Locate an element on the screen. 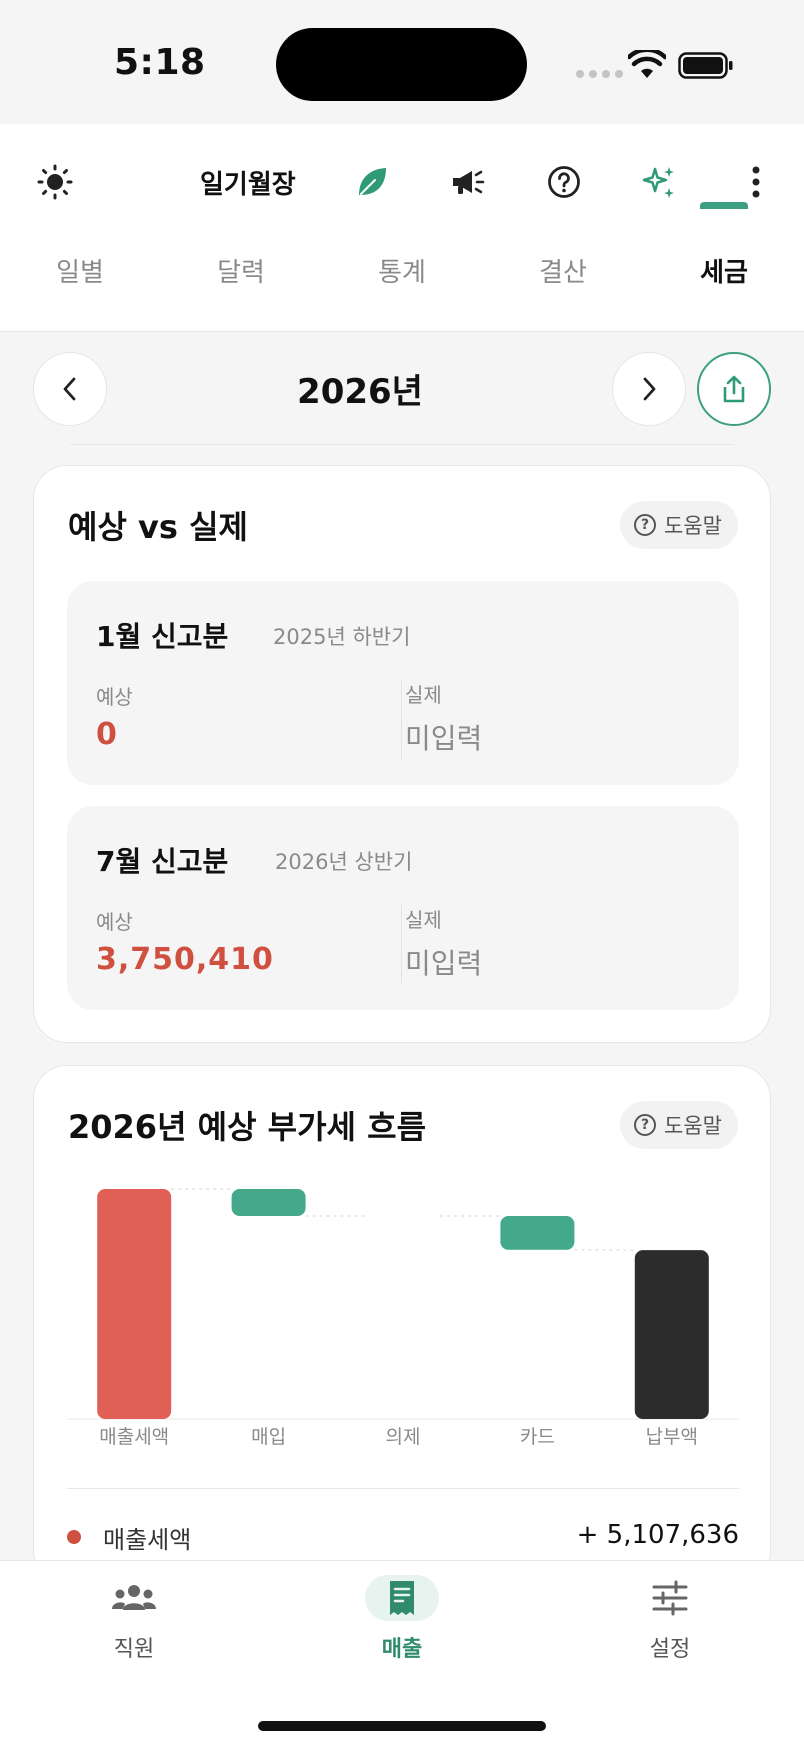 The height and width of the screenshot is (1748, 804). nav-sales: 매출 is located at coordinates (402, 1619).